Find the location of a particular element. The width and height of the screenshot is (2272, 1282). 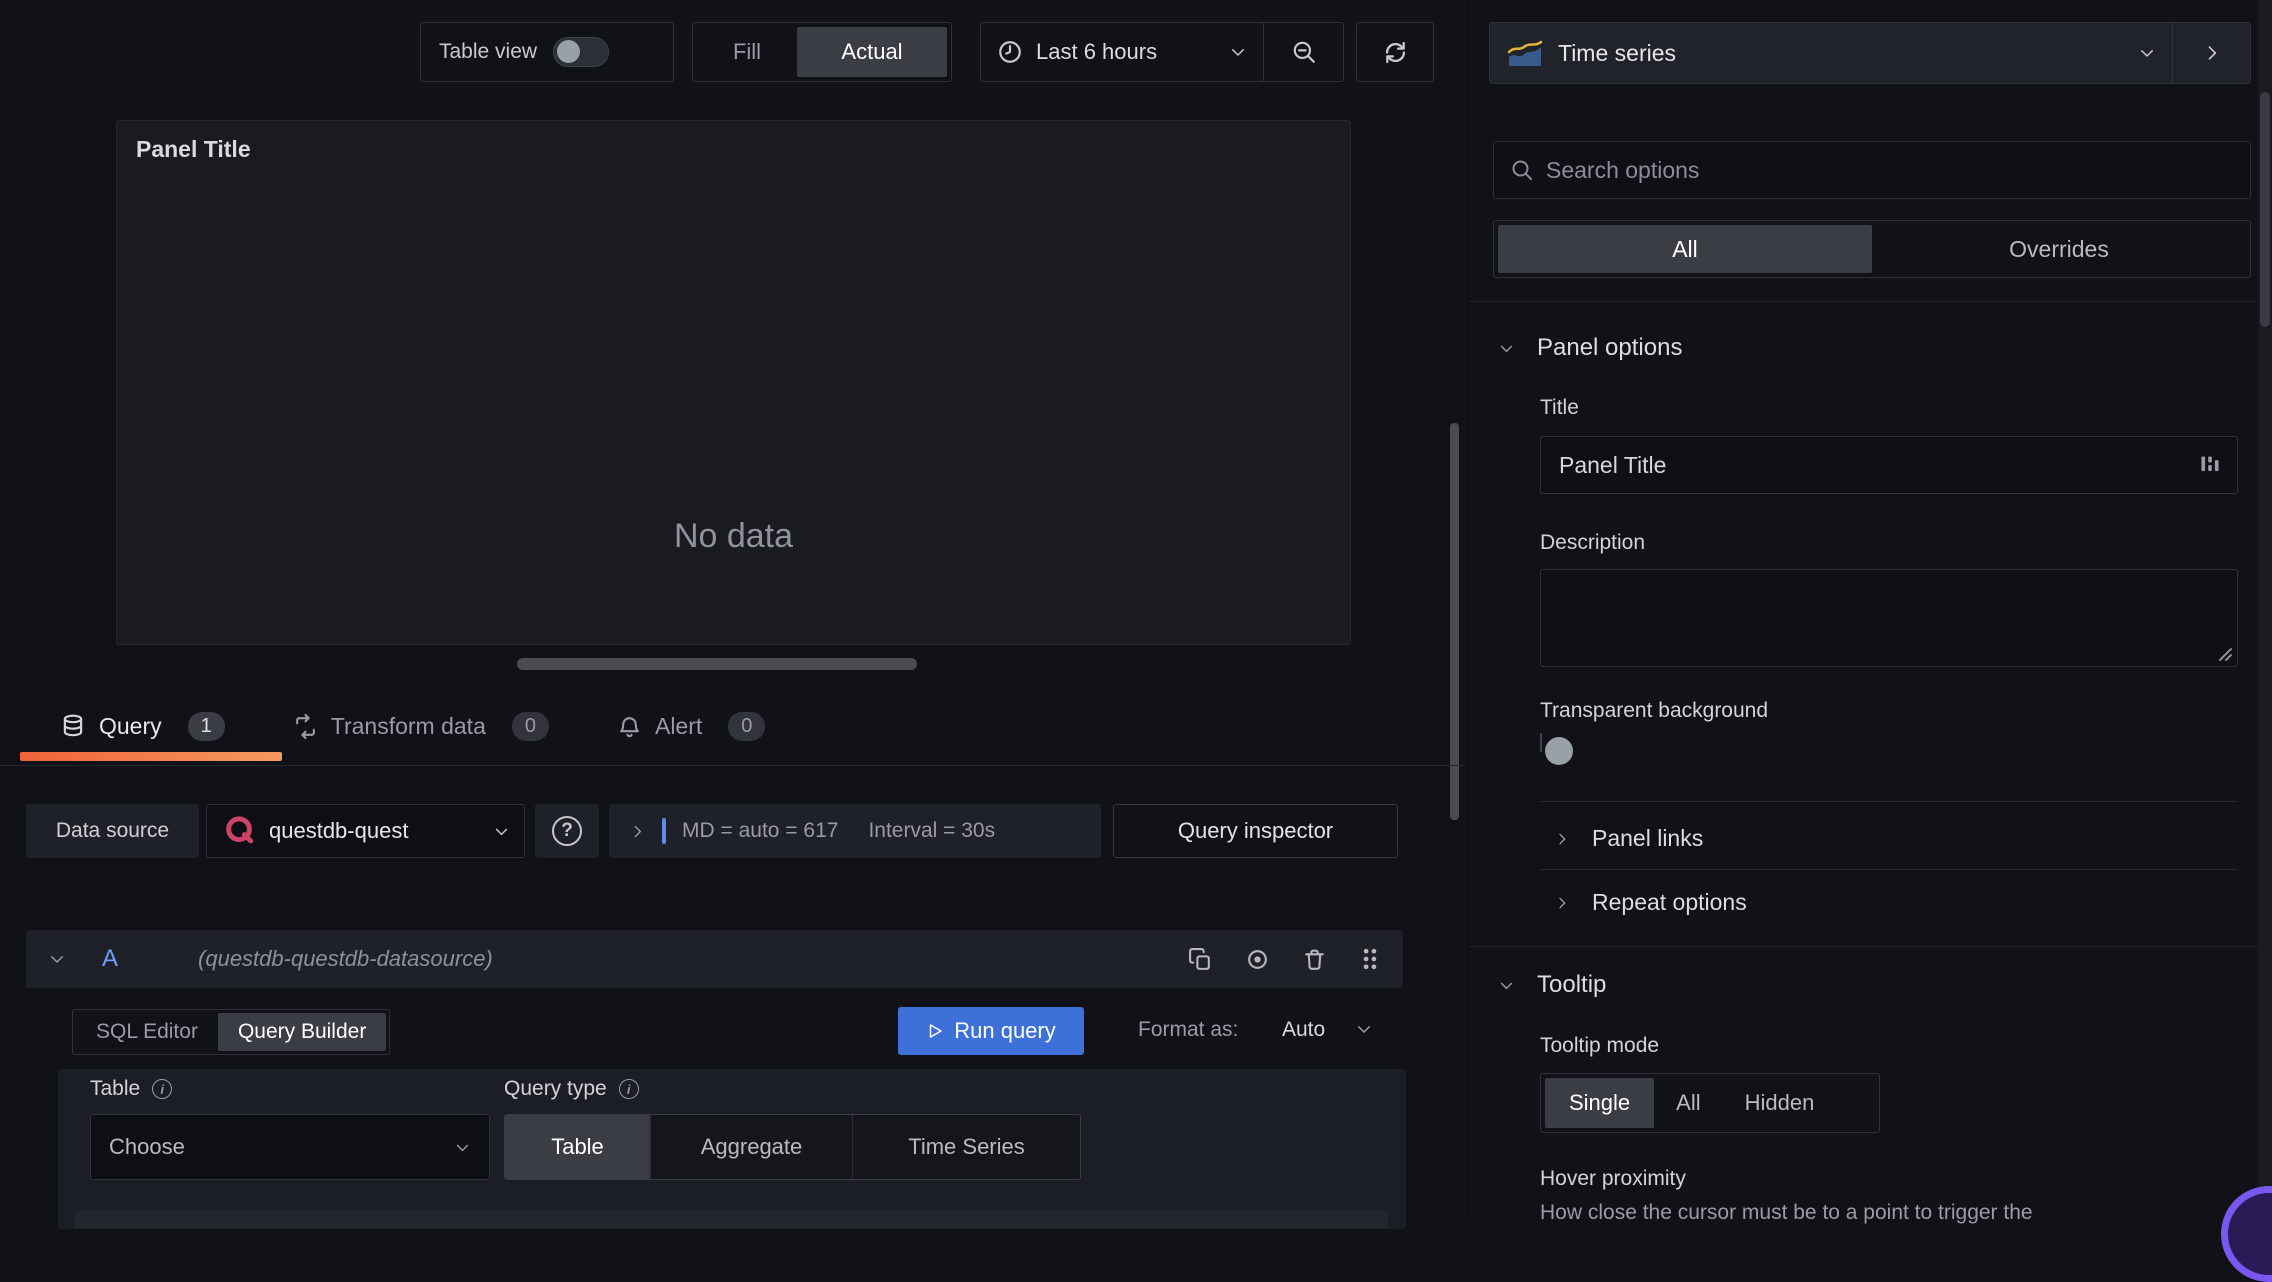

clock-icon is located at coordinates (1010, 52).